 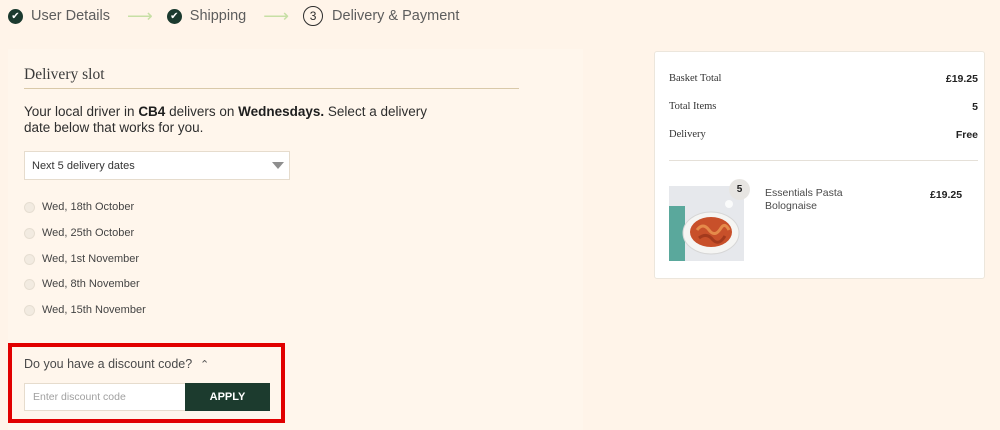 I want to click on step-label: Delivery & Payment, so click(x=396, y=16).